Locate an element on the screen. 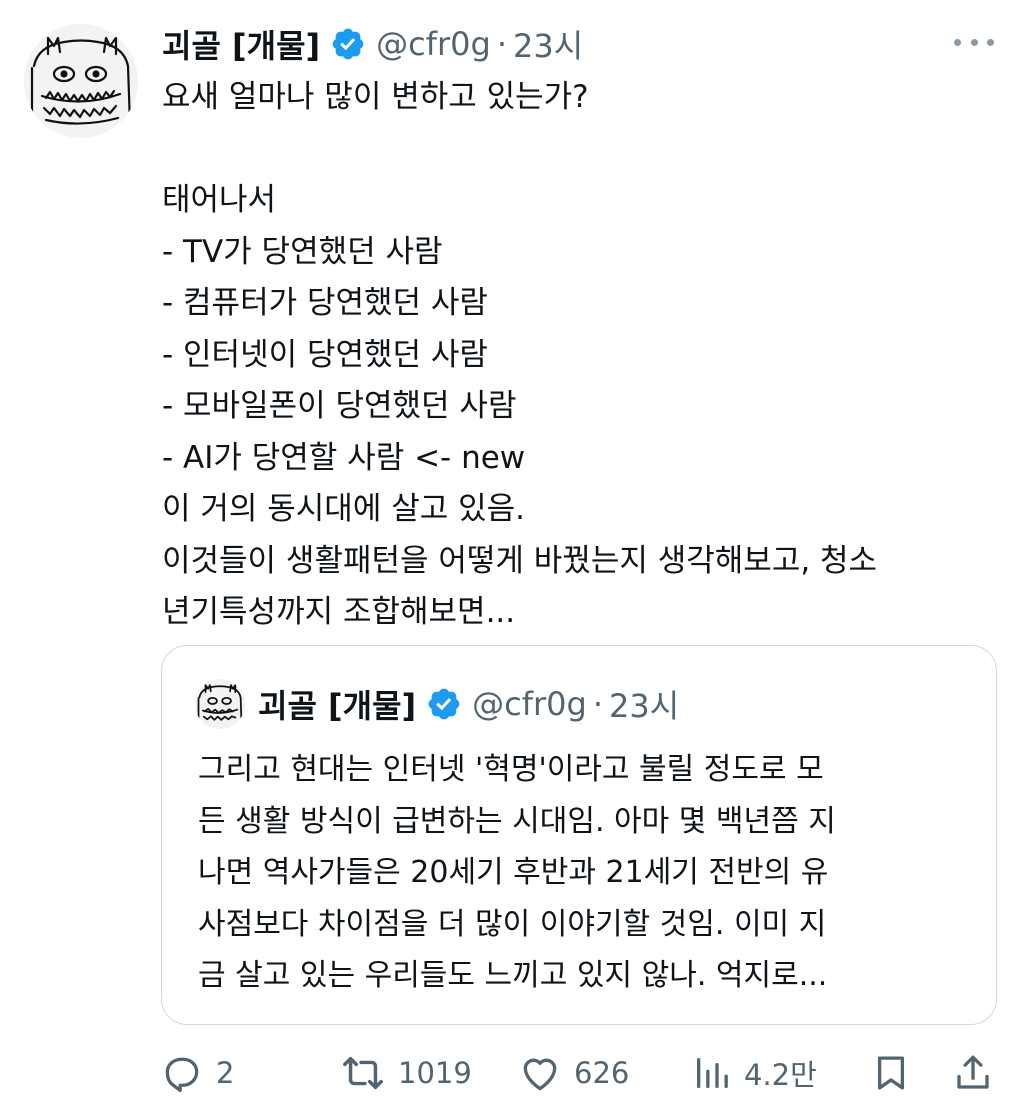  action-bar: 2 1019 626 4.2만 is located at coordinates (580, 1073).